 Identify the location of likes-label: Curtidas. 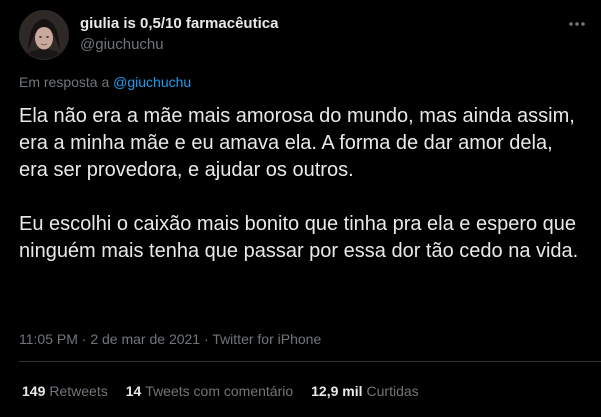
(392, 391).